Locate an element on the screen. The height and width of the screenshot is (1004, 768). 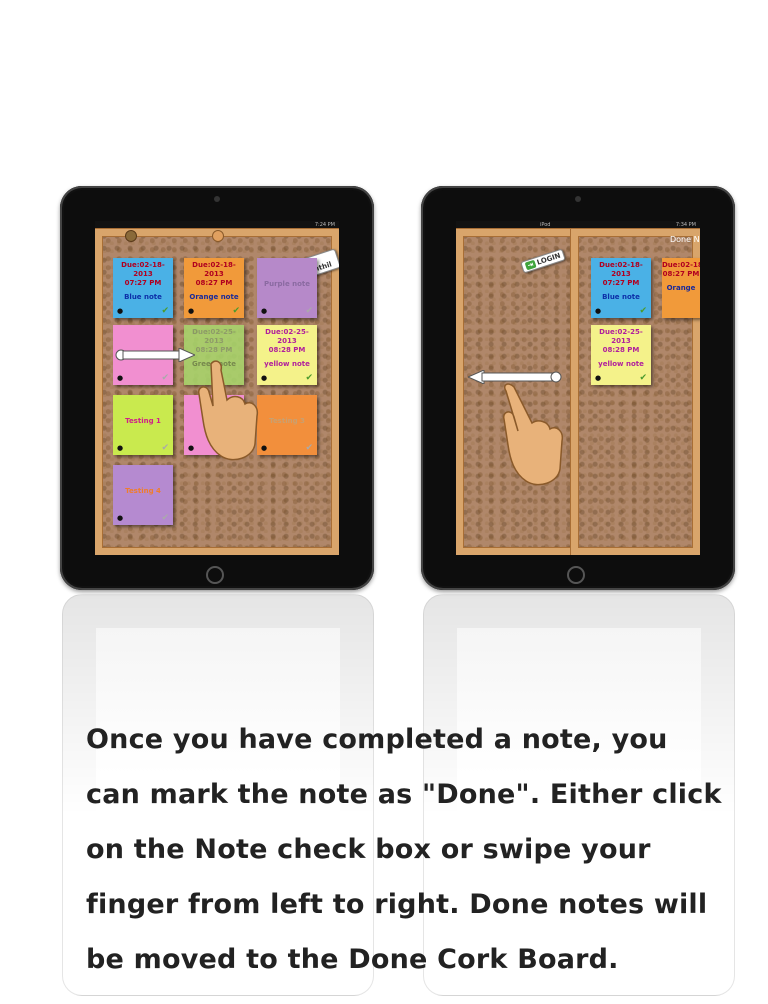
note-testing-3: Testing 3 ● ✔ is located at coordinates (287, 425).